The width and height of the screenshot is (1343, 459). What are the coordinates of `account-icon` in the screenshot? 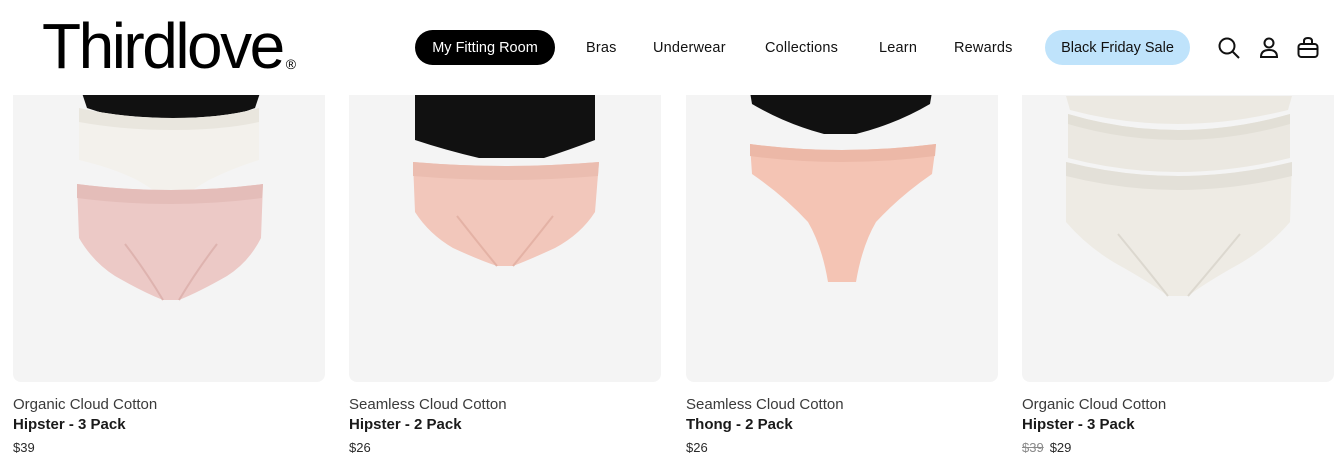 It's located at (1269, 48).